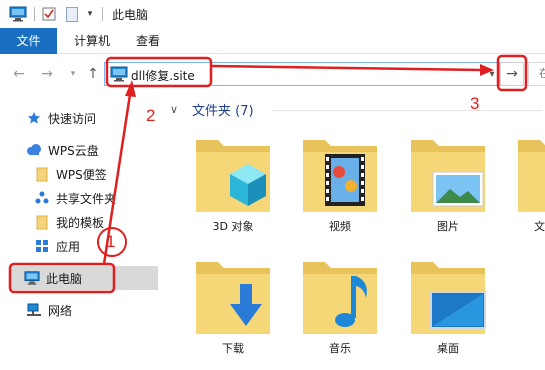  What do you see at coordinates (340, 176) in the screenshot?
I see `video-icon` at bounding box center [340, 176].